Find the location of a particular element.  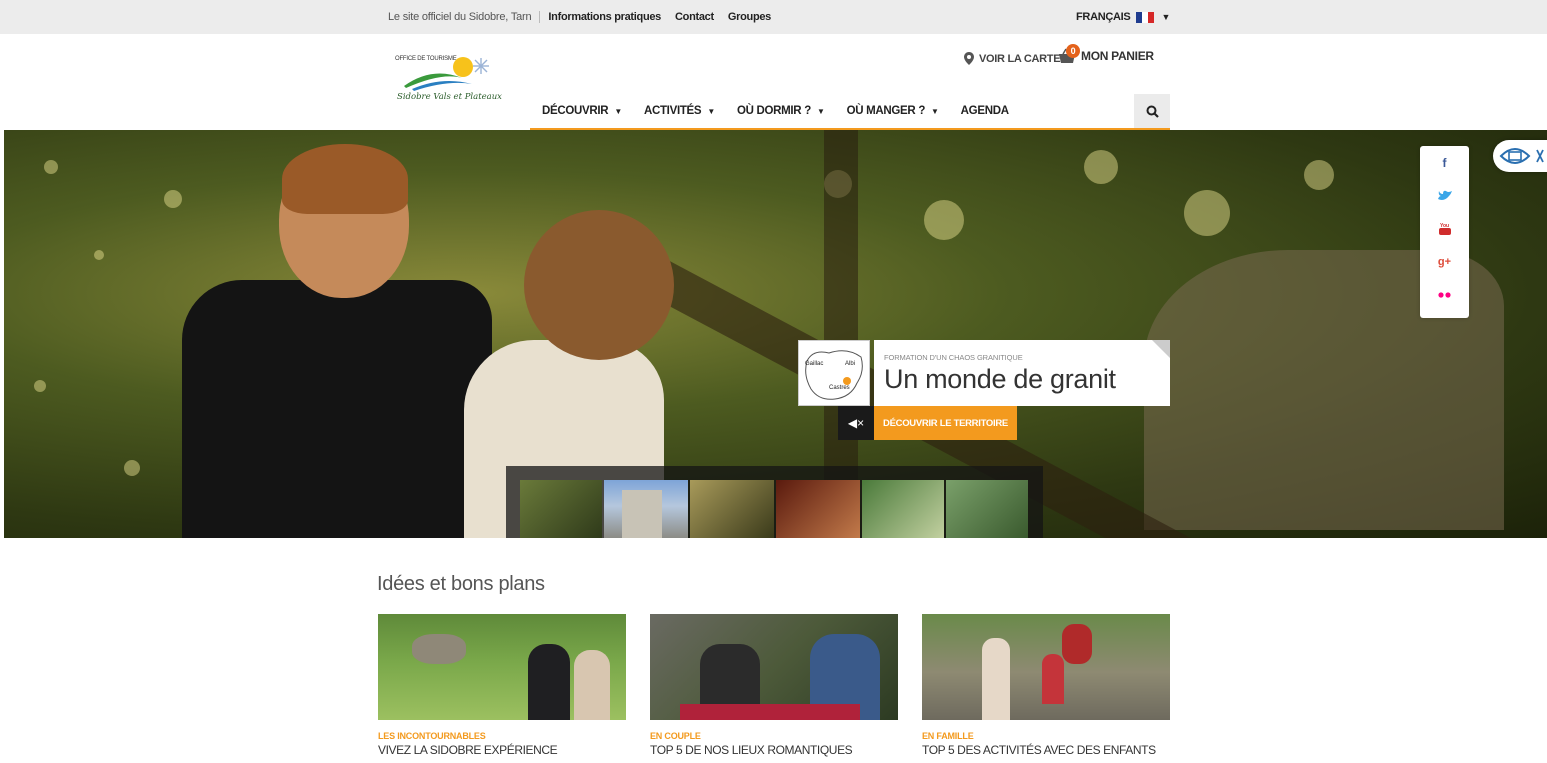

idea-category: EN COUPLE is located at coordinates (675, 736).